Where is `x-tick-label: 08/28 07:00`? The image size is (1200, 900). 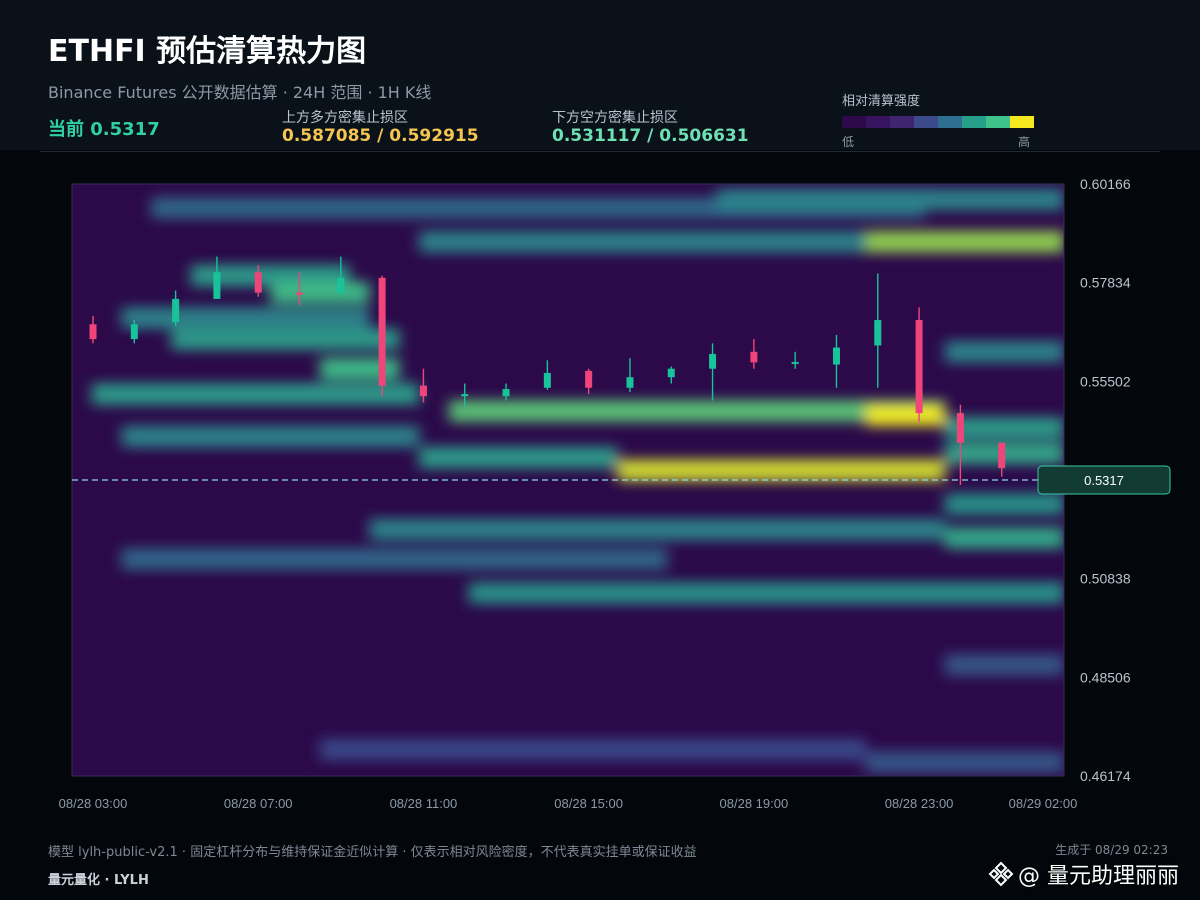
x-tick-label: 08/28 07:00 is located at coordinates (258, 803).